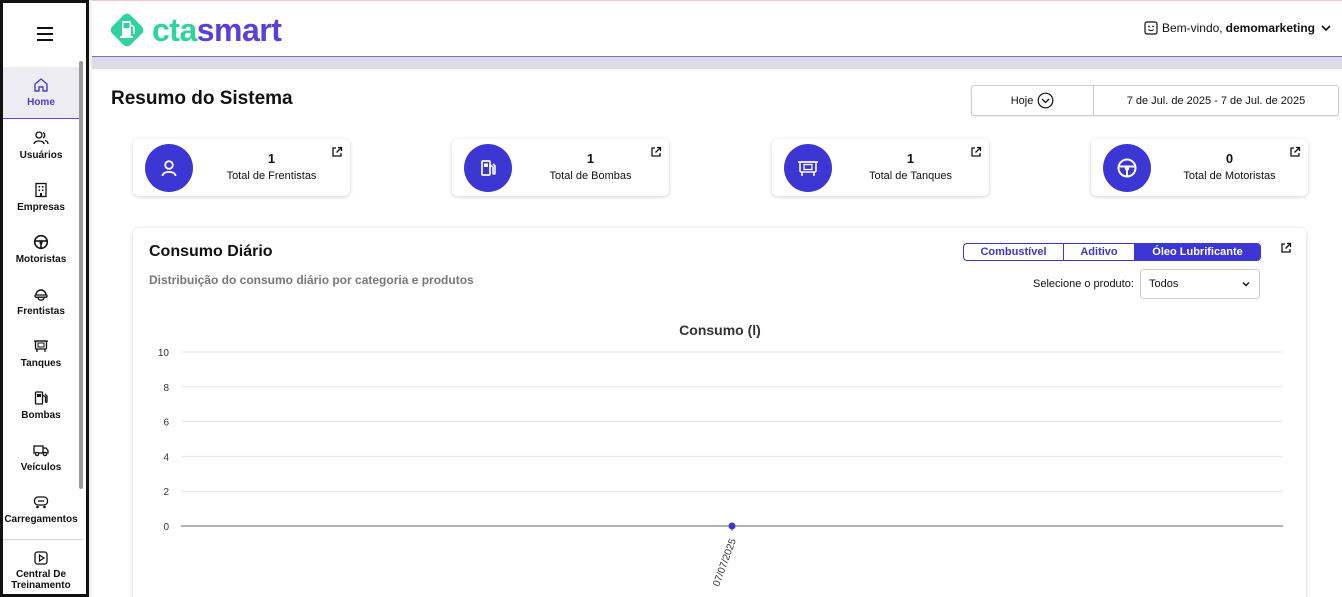 The height and width of the screenshot is (597, 1342). I want to click on stat-card-motoristas: 0 Total de Motoristas, so click(1199, 167).